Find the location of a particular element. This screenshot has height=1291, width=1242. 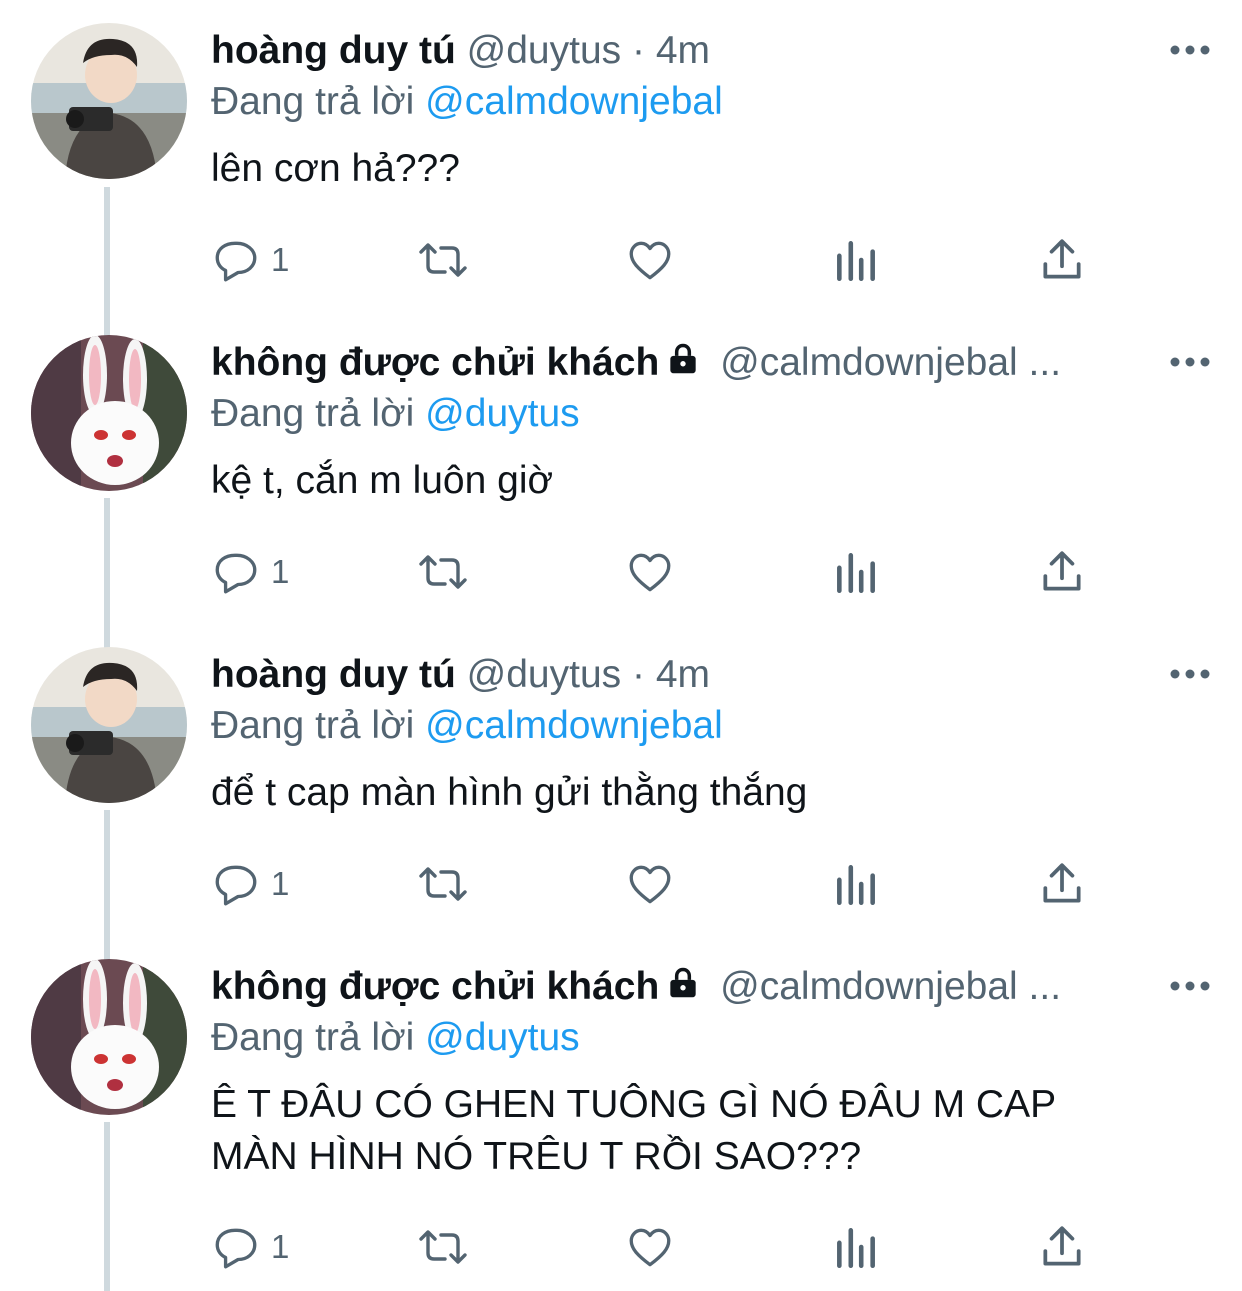

tweet-text: kệ t, cắn m luôn giờ is located at coordinates (382, 480).